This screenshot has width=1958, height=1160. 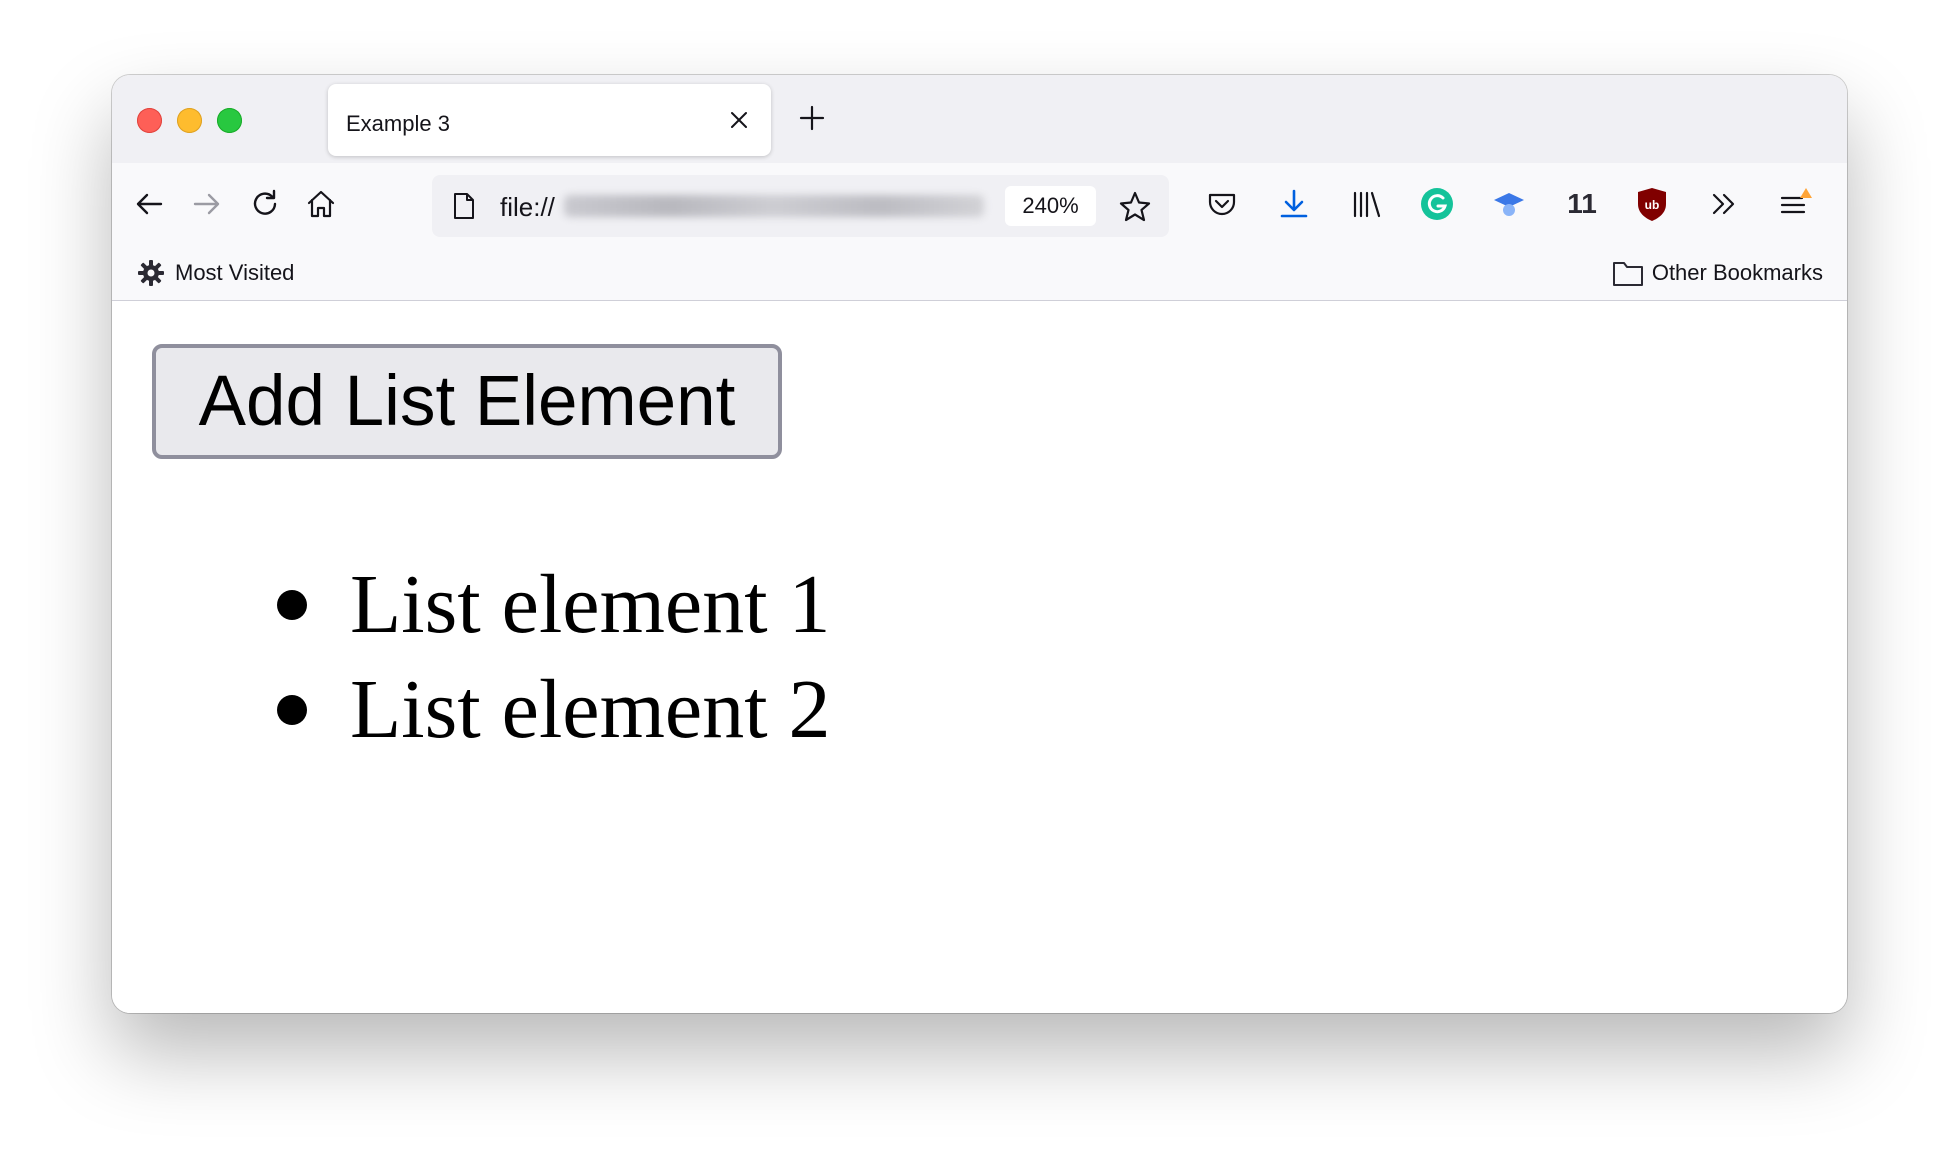 I want to click on list-item: List element 1, so click(x=554, y=604).